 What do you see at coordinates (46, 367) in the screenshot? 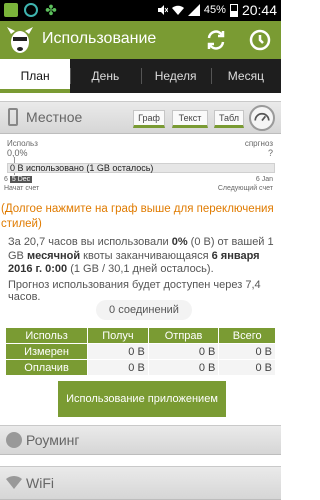
I see `row-label: Оплачив` at bounding box center [46, 367].